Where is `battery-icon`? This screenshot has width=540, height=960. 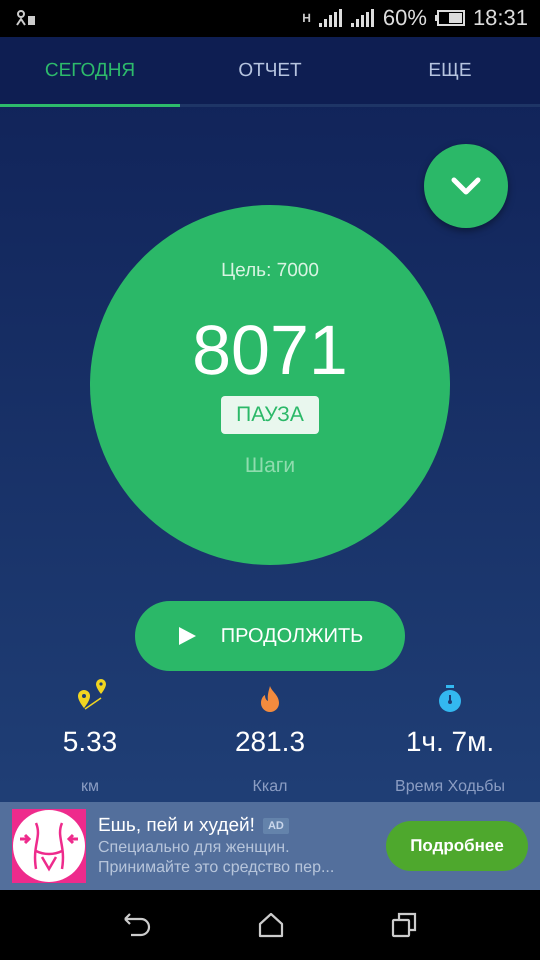
battery-icon is located at coordinates (449, 18).